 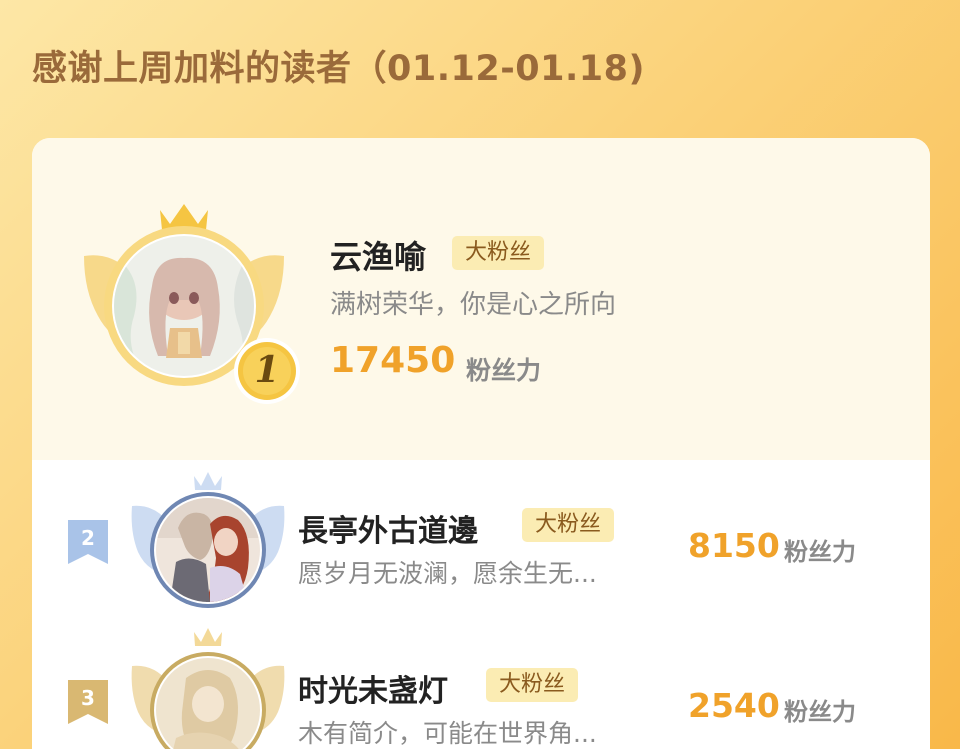 I want to click on ribbon-flag-icon: 2, so click(x=88, y=542).